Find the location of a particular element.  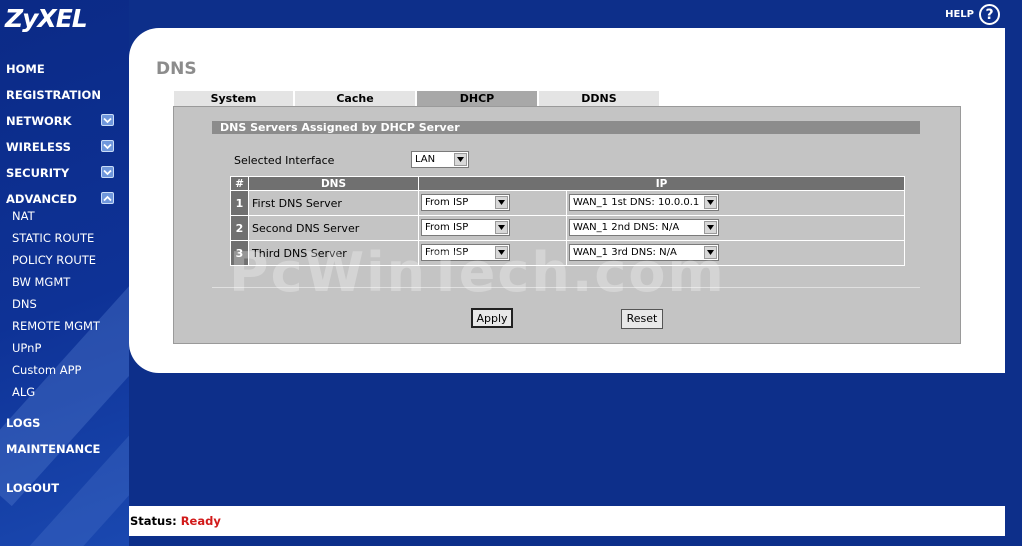

row-number: 2 is located at coordinates (239, 228).